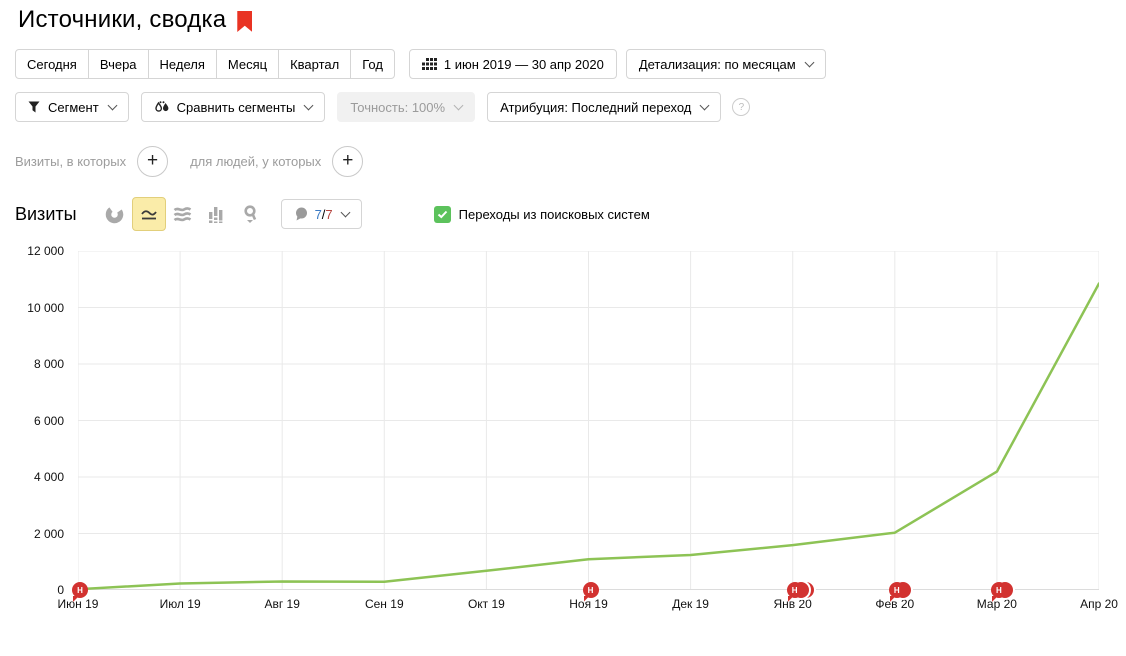  What do you see at coordinates (153, 161) in the screenshot?
I see `add-visit-filter-button: +` at bounding box center [153, 161].